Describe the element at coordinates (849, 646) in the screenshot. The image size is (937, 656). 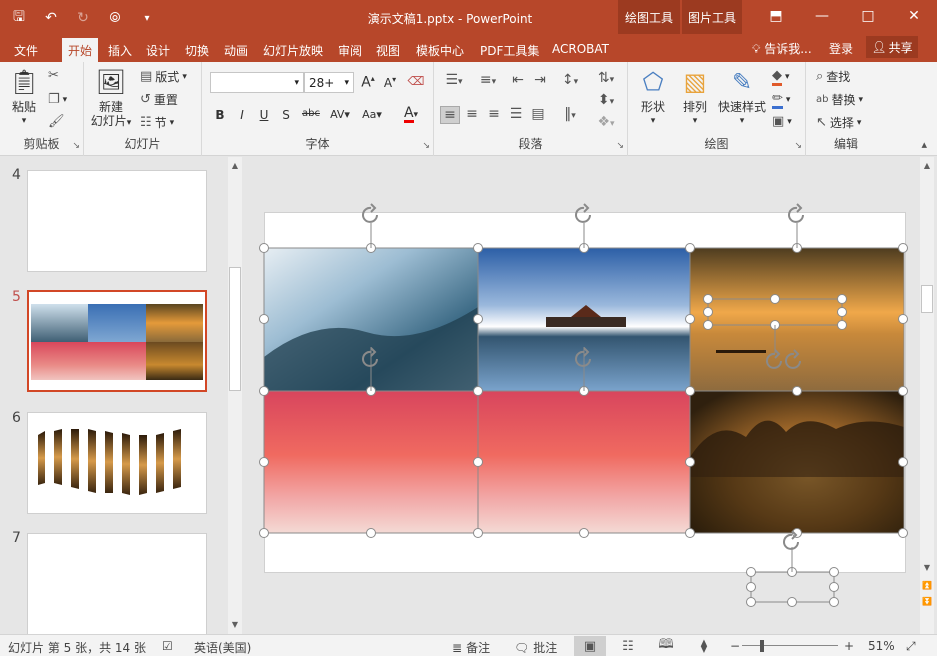
I see `zoom-in-icon: +` at that location.